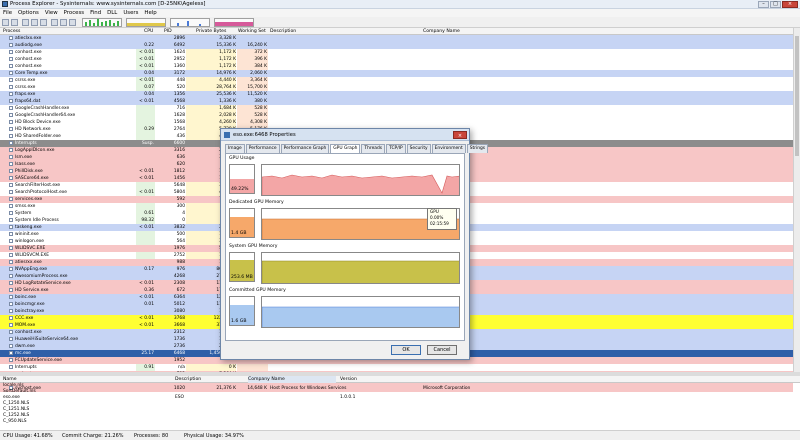 Image resolution: width=800 pixels, height=440 pixels. I want to click on table-row: conhost.exe < 0.01 1624 1,172 K 372 K, so click(396, 52).